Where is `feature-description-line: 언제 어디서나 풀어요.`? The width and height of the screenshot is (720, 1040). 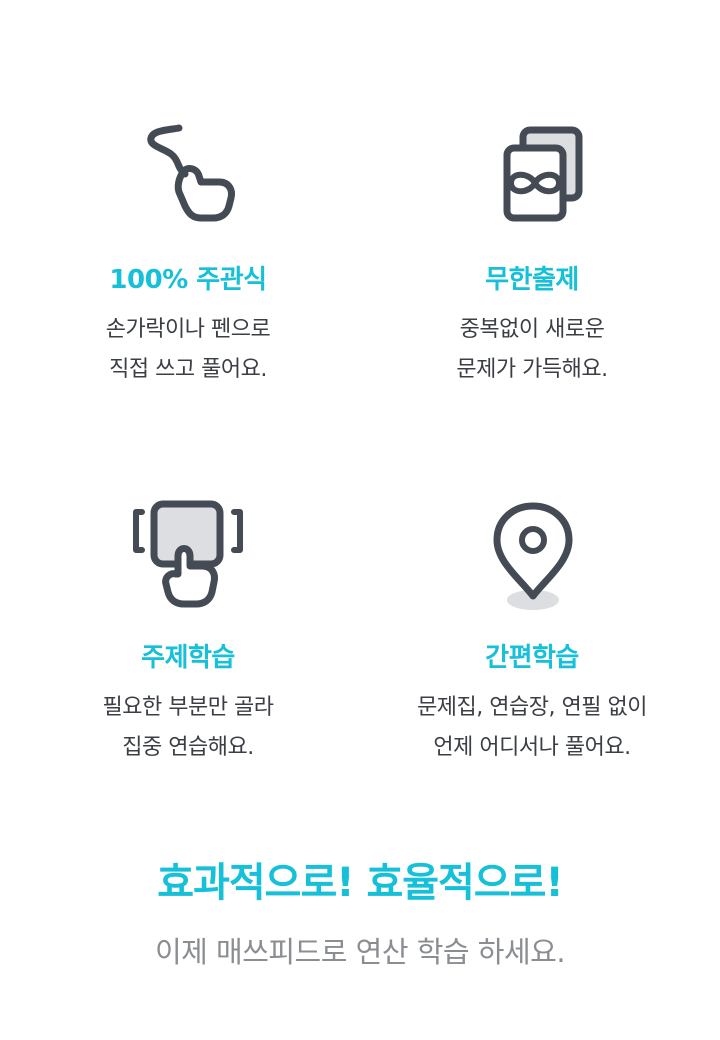 feature-description-line: 언제 어디서나 풀어요. is located at coordinates (532, 747).